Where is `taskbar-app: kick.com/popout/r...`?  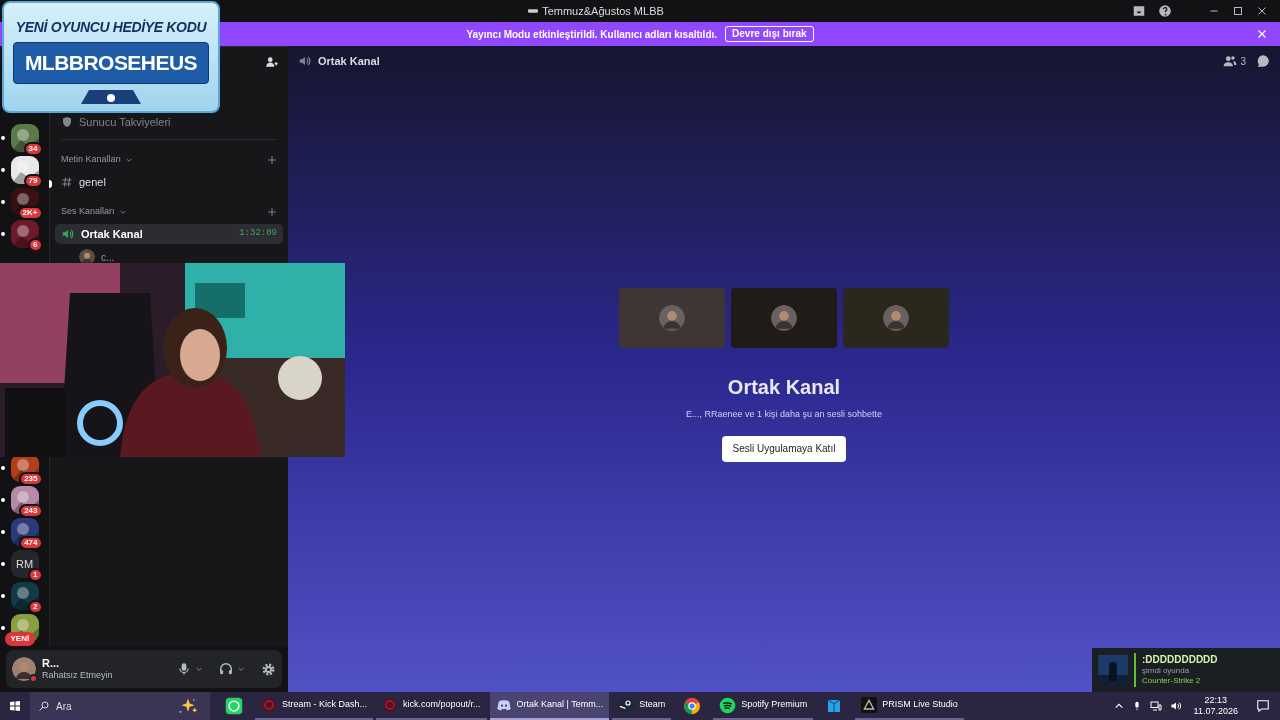 taskbar-app: kick.com/popout/r... is located at coordinates (431, 706).